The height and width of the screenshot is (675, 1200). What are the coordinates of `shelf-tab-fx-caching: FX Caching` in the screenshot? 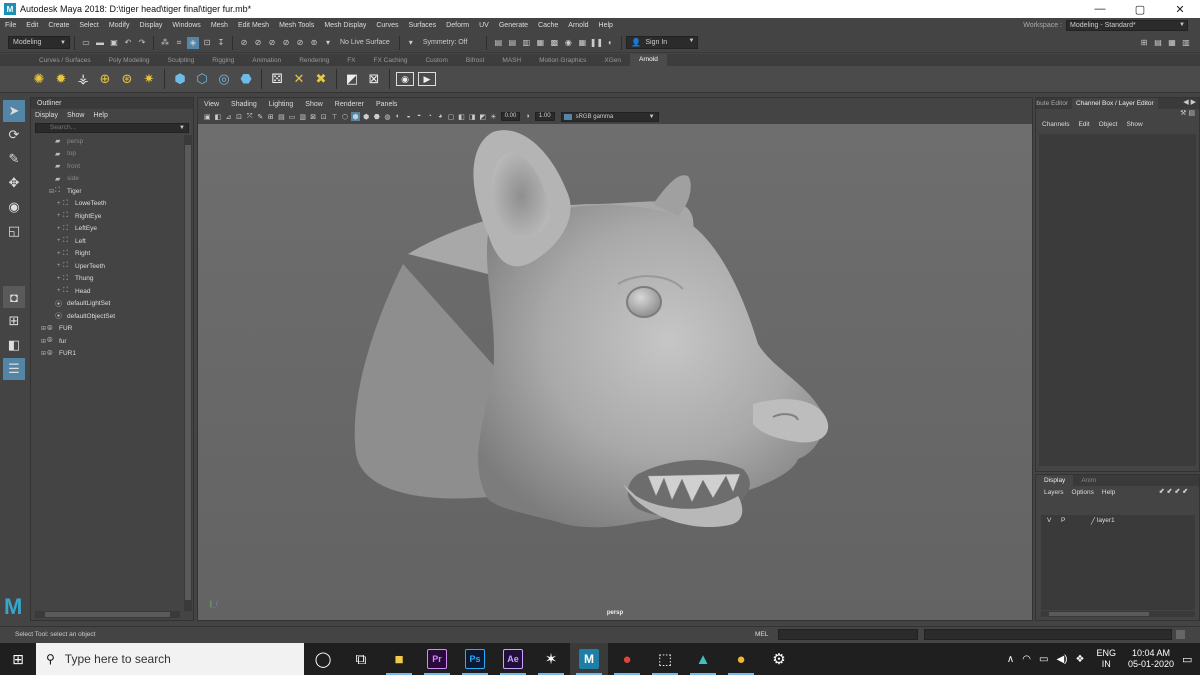 It's located at (391, 60).